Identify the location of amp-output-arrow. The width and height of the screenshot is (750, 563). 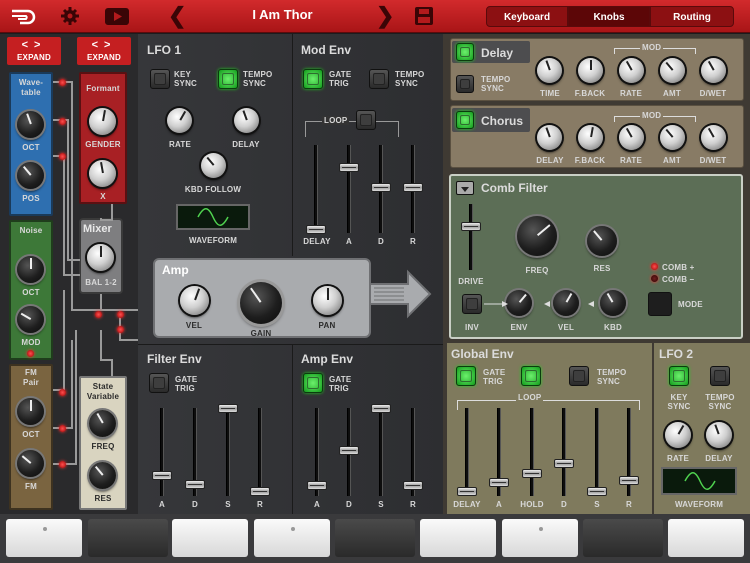
(400, 294).